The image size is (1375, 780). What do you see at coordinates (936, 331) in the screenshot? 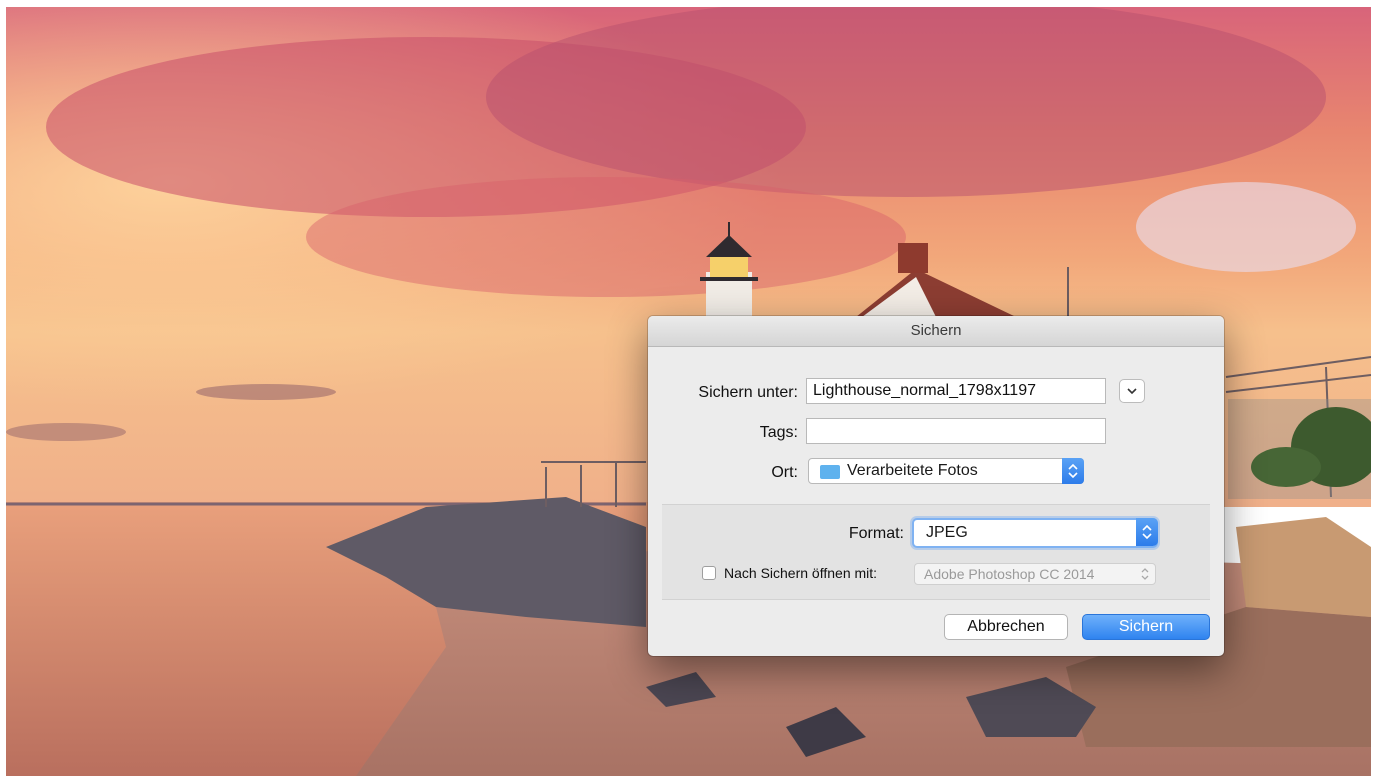
I see `dialog-title: Sichern` at bounding box center [936, 331].